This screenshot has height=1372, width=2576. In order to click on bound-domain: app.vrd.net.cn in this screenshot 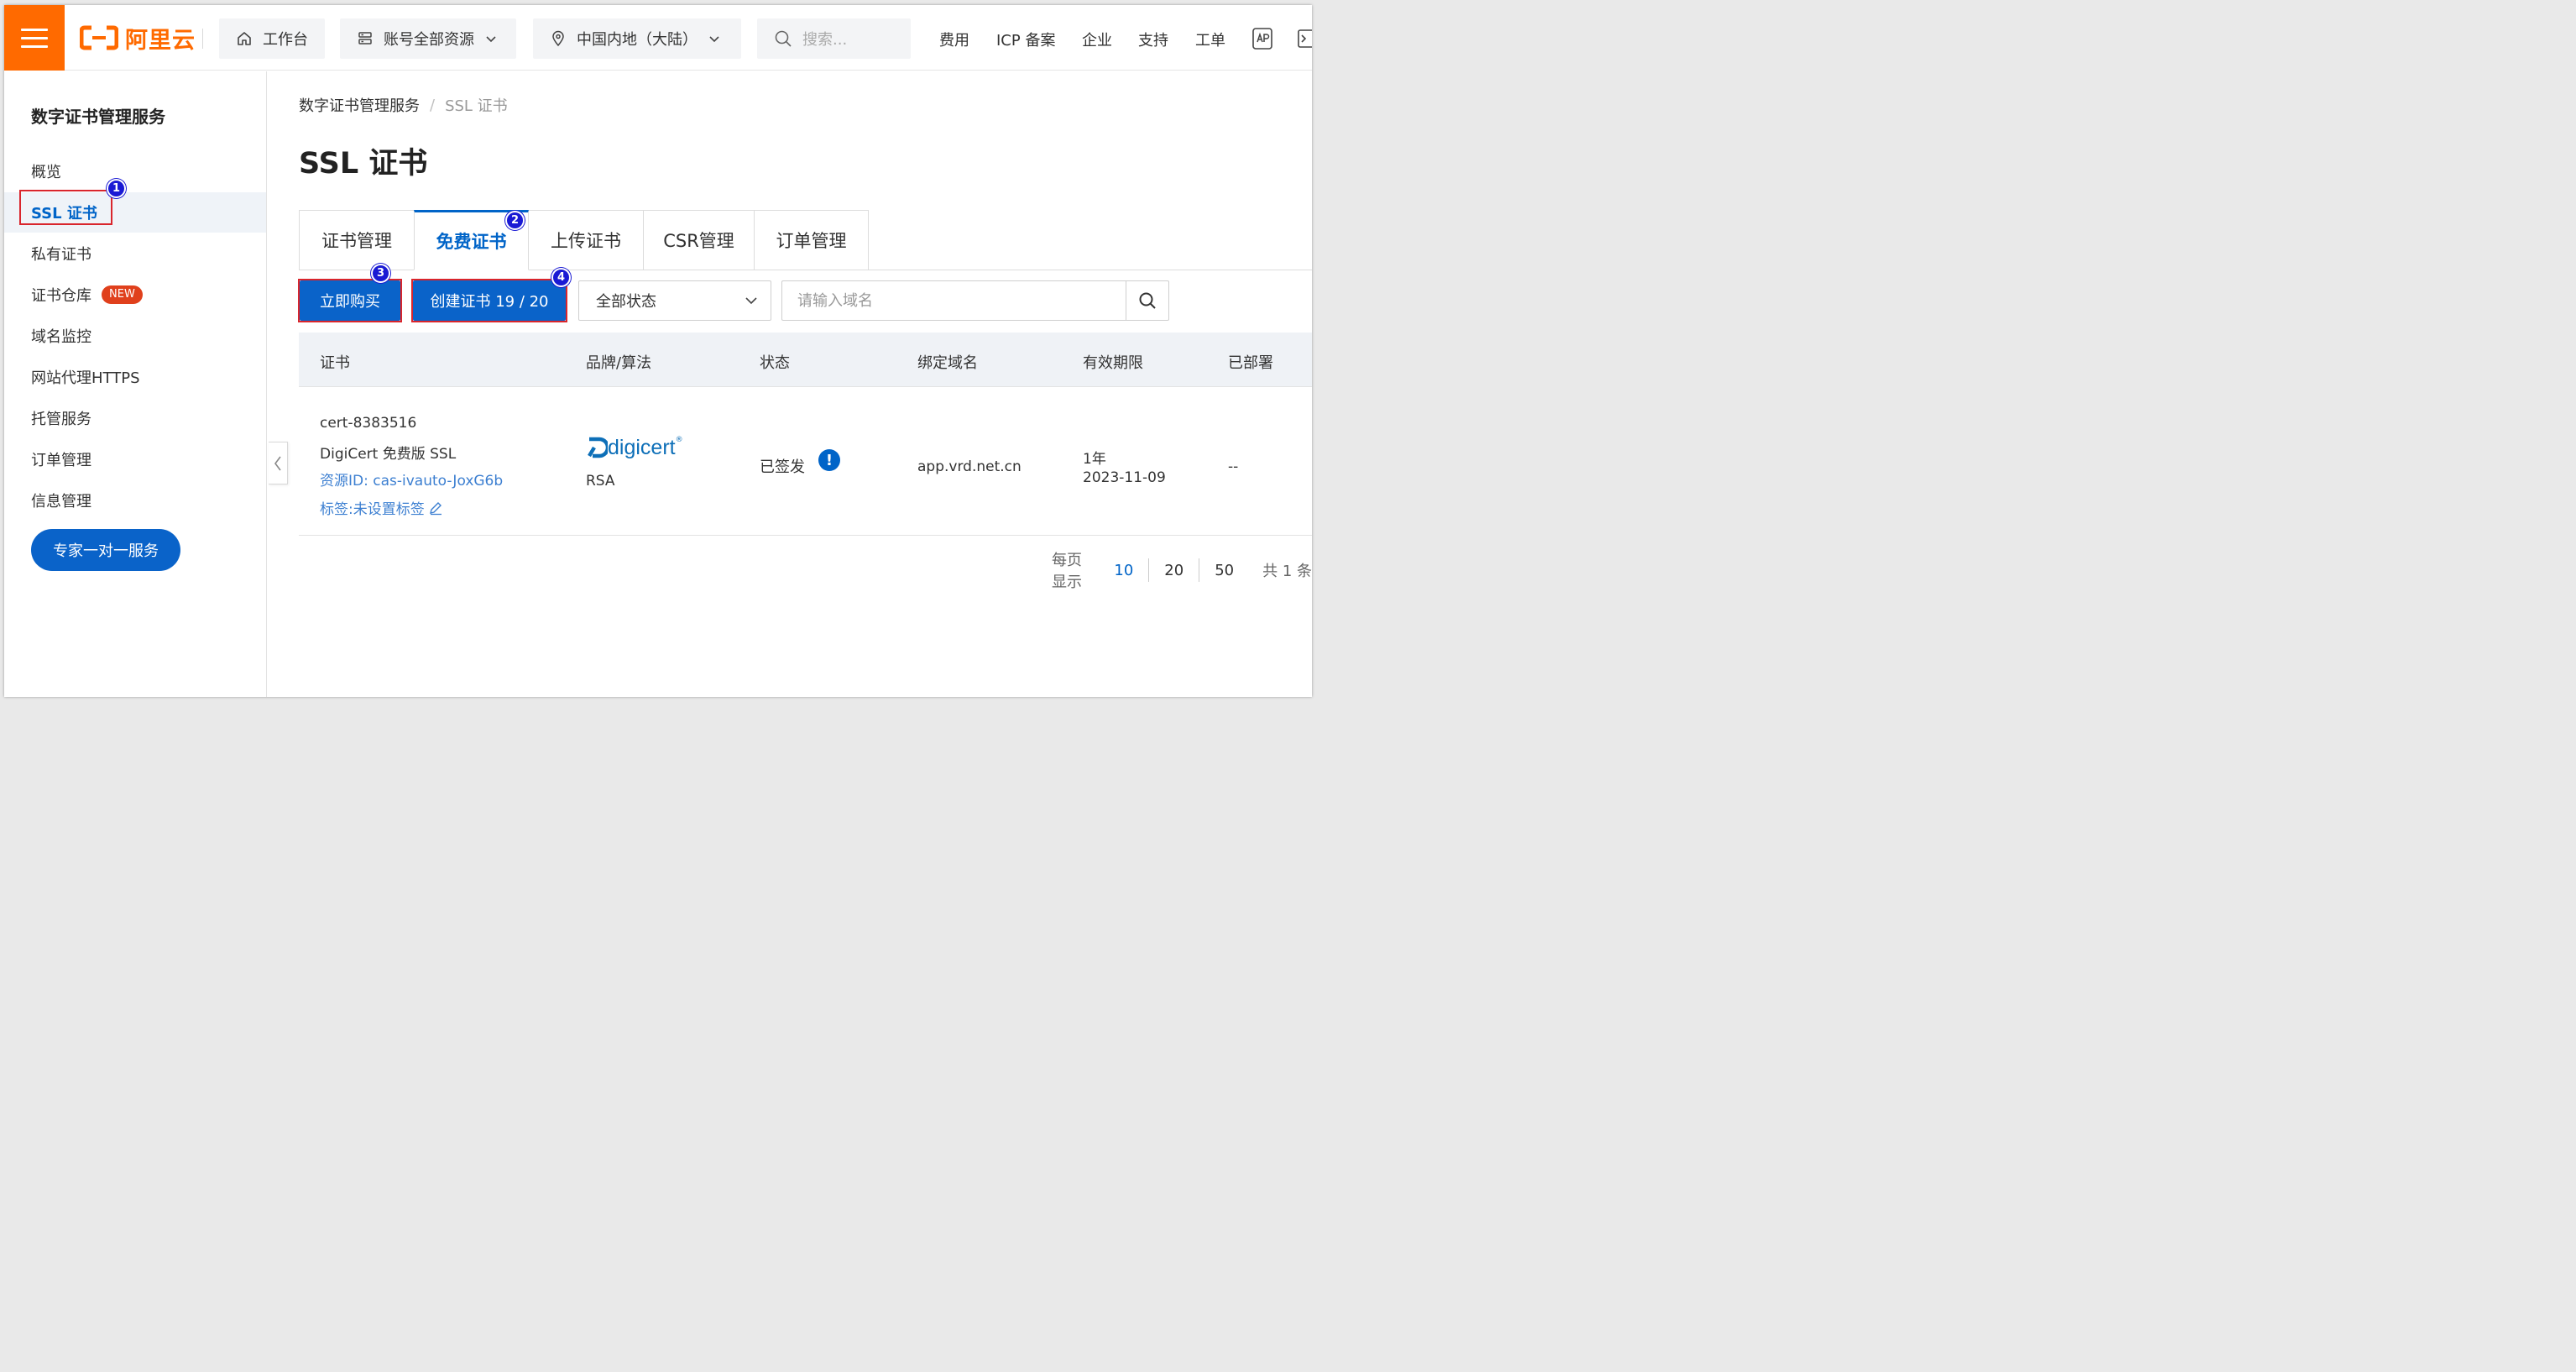, I will do `click(969, 466)`.